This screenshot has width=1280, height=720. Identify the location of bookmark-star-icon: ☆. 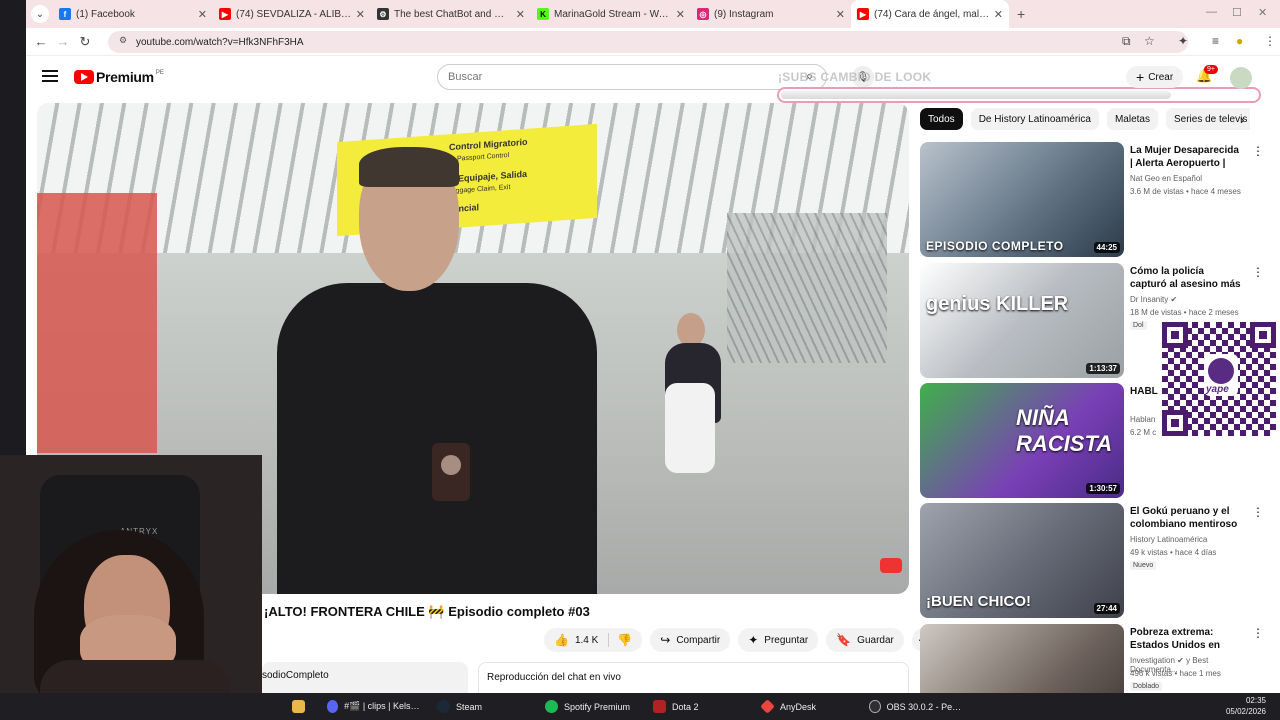
(1149, 41).